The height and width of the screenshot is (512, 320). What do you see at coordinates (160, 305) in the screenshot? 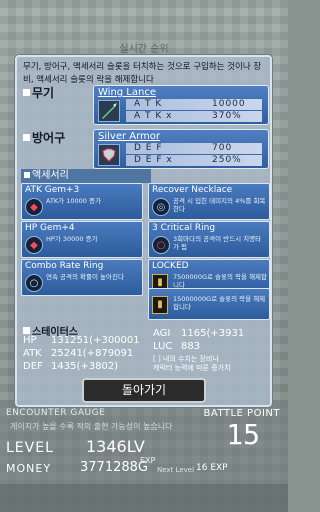
I see `lock-icon: ▮` at bounding box center [160, 305].